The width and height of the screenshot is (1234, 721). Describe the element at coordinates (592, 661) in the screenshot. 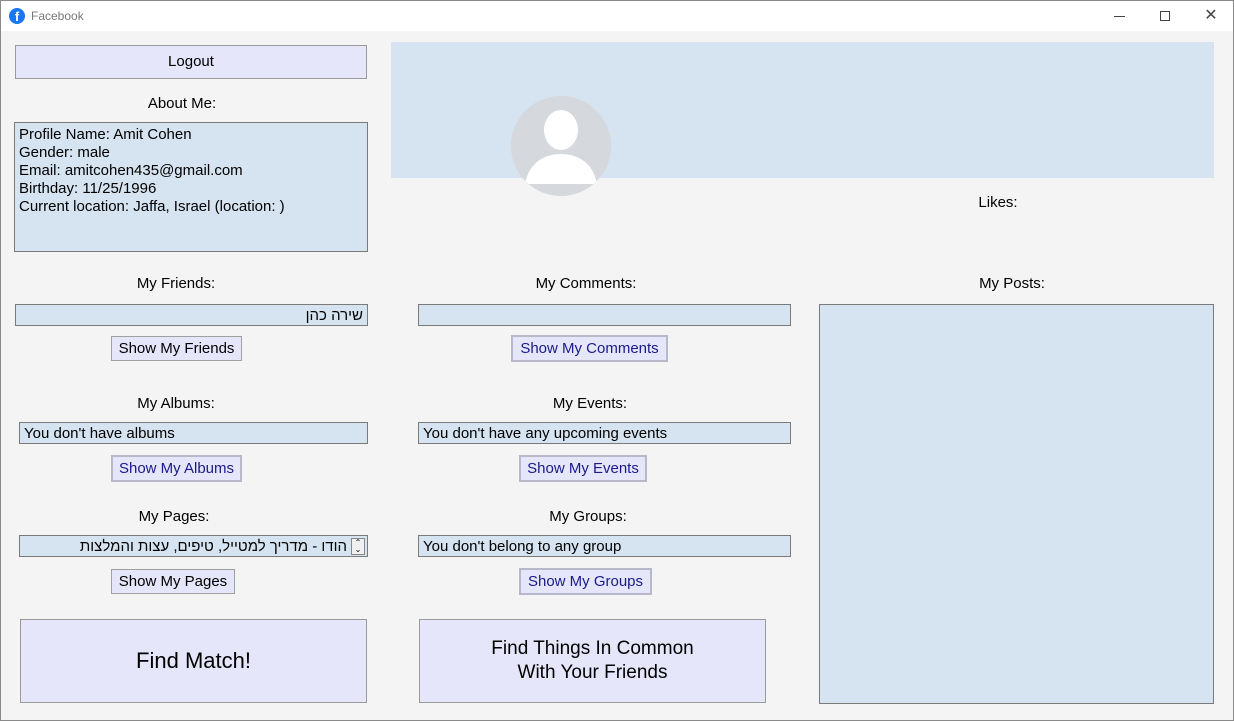

I see `find-things-in-common-button: Find Things In Common With Your Friends` at that location.